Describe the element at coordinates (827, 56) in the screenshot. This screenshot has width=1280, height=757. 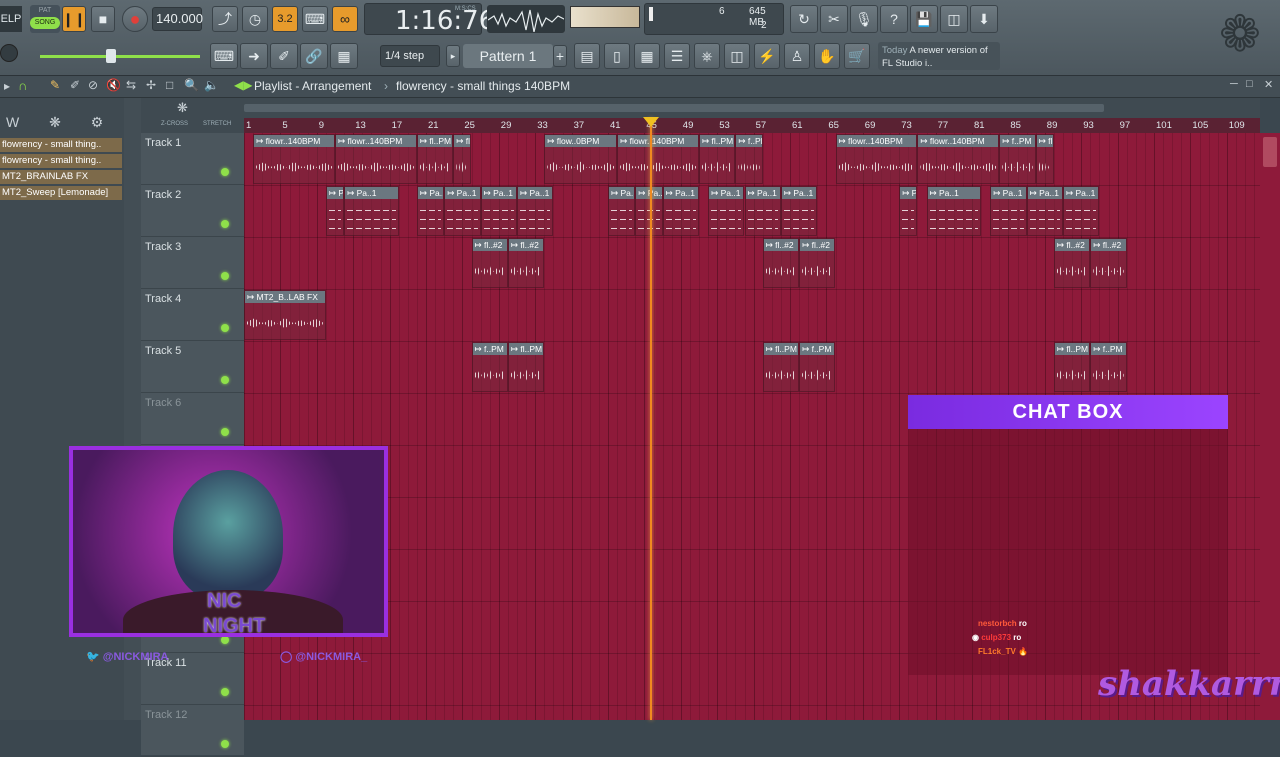
I see `hand-button: ✋` at that location.